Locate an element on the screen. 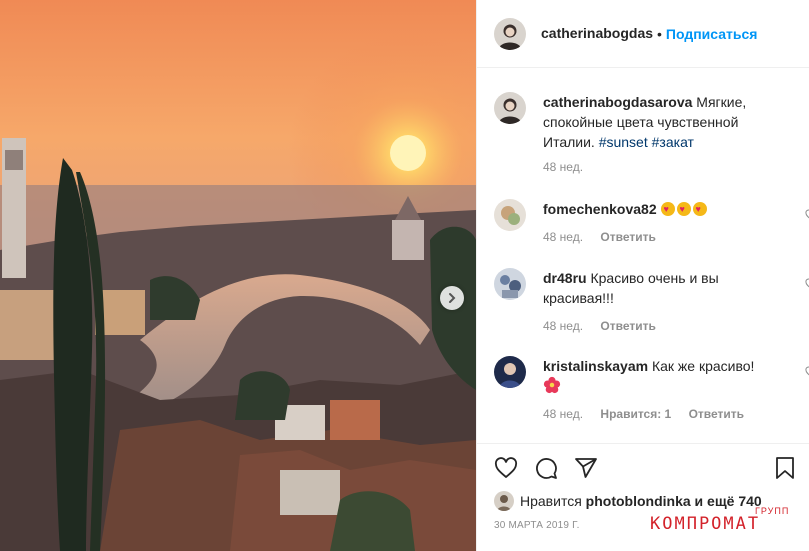 This screenshot has height=551, width=809. caption-meta: 48 нед. is located at coordinates (570, 167).